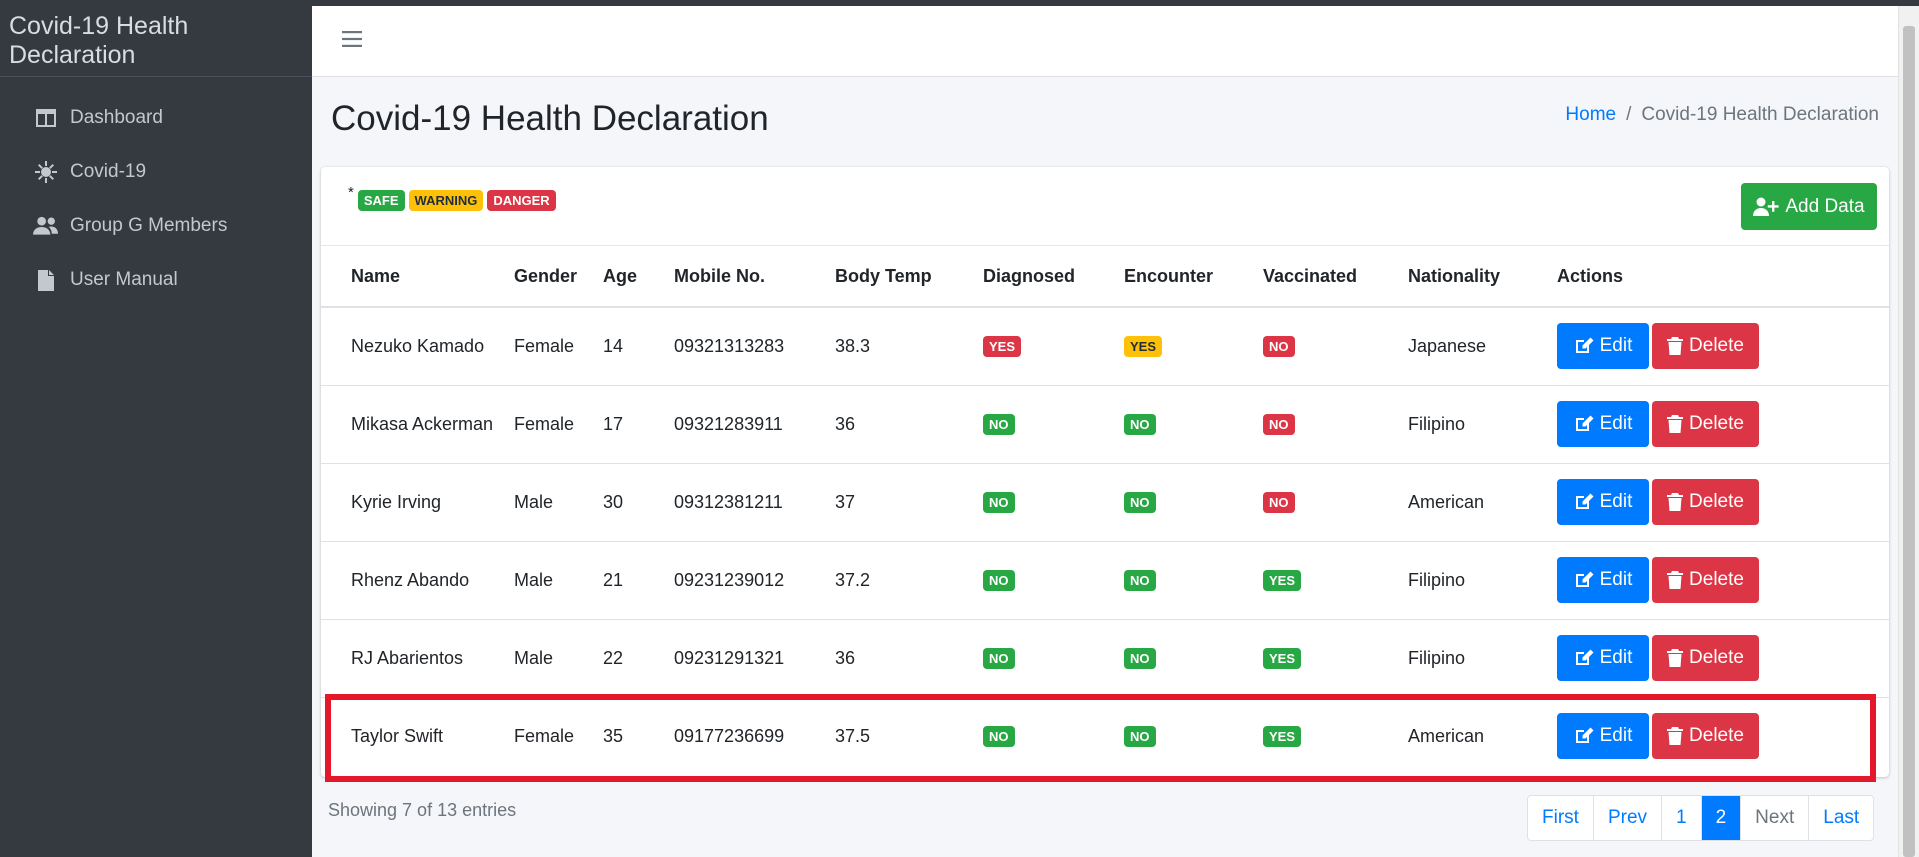 The width and height of the screenshot is (1919, 857). Describe the element at coordinates (1335, 277) in the screenshot. I see `column-header: Vaccinated` at that location.